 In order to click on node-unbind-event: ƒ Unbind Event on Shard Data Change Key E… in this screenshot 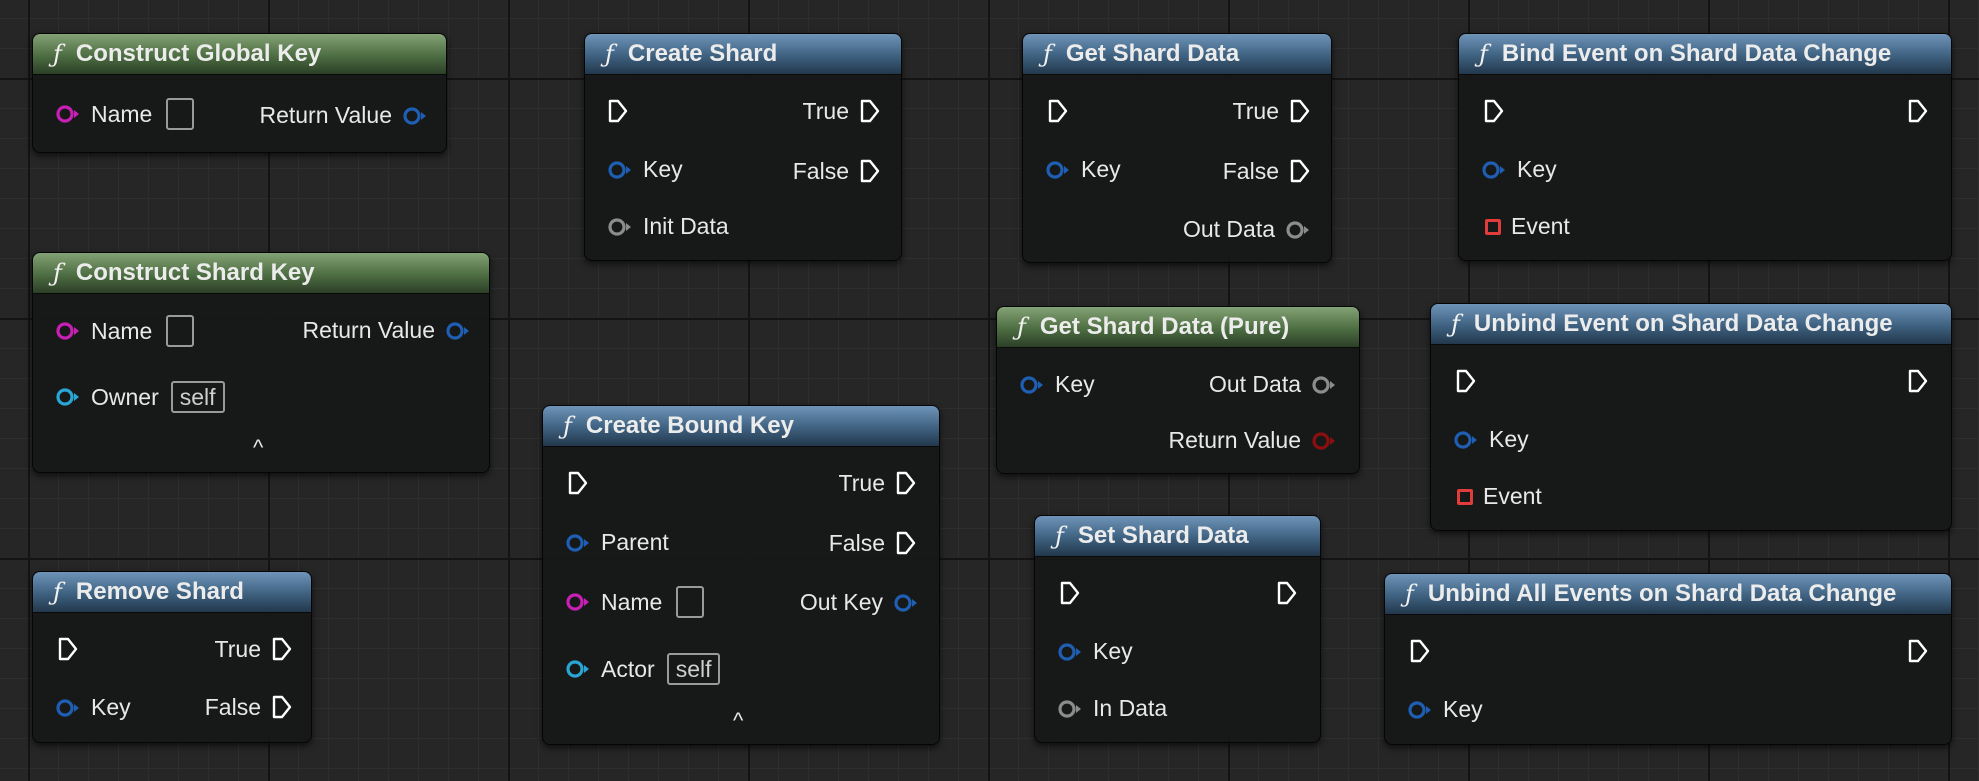, I will do `click(1691, 417)`.